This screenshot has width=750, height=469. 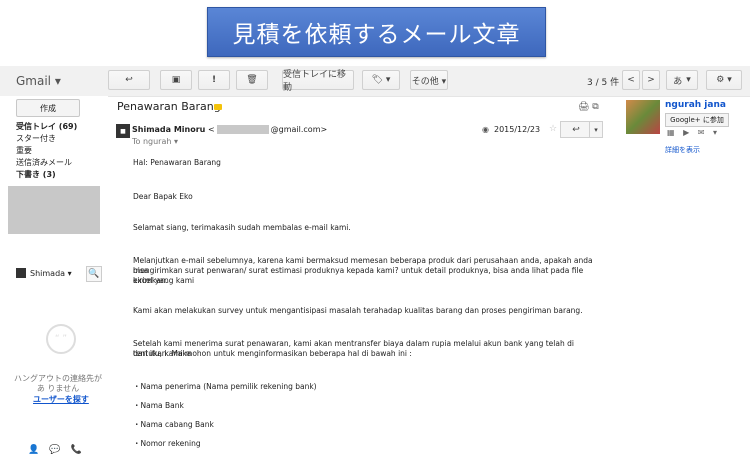 What do you see at coordinates (61, 339) in the screenshot?
I see `hangouts-icon: “ ”` at bounding box center [61, 339].